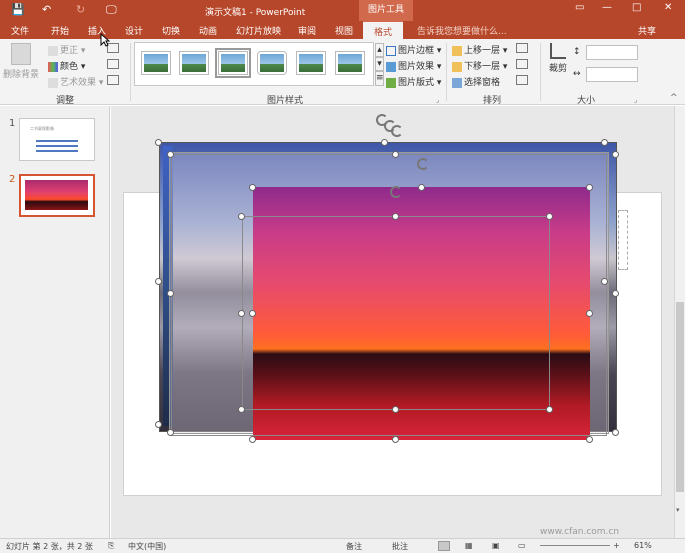 This screenshot has width=685, height=553. Describe the element at coordinates (57, 195) in the screenshot. I see `slide-thumbnail` at that location.